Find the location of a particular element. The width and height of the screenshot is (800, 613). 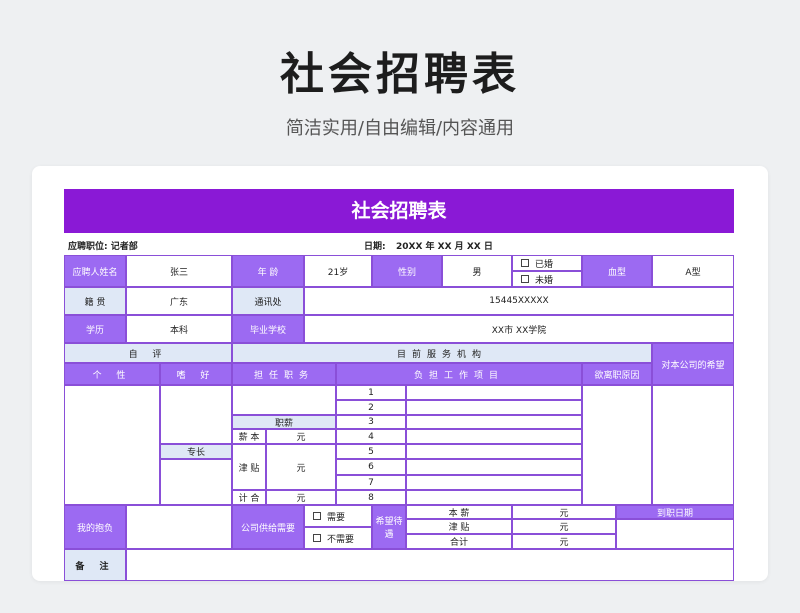

current-org-header: 目前服务机构 is located at coordinates (442, 353).